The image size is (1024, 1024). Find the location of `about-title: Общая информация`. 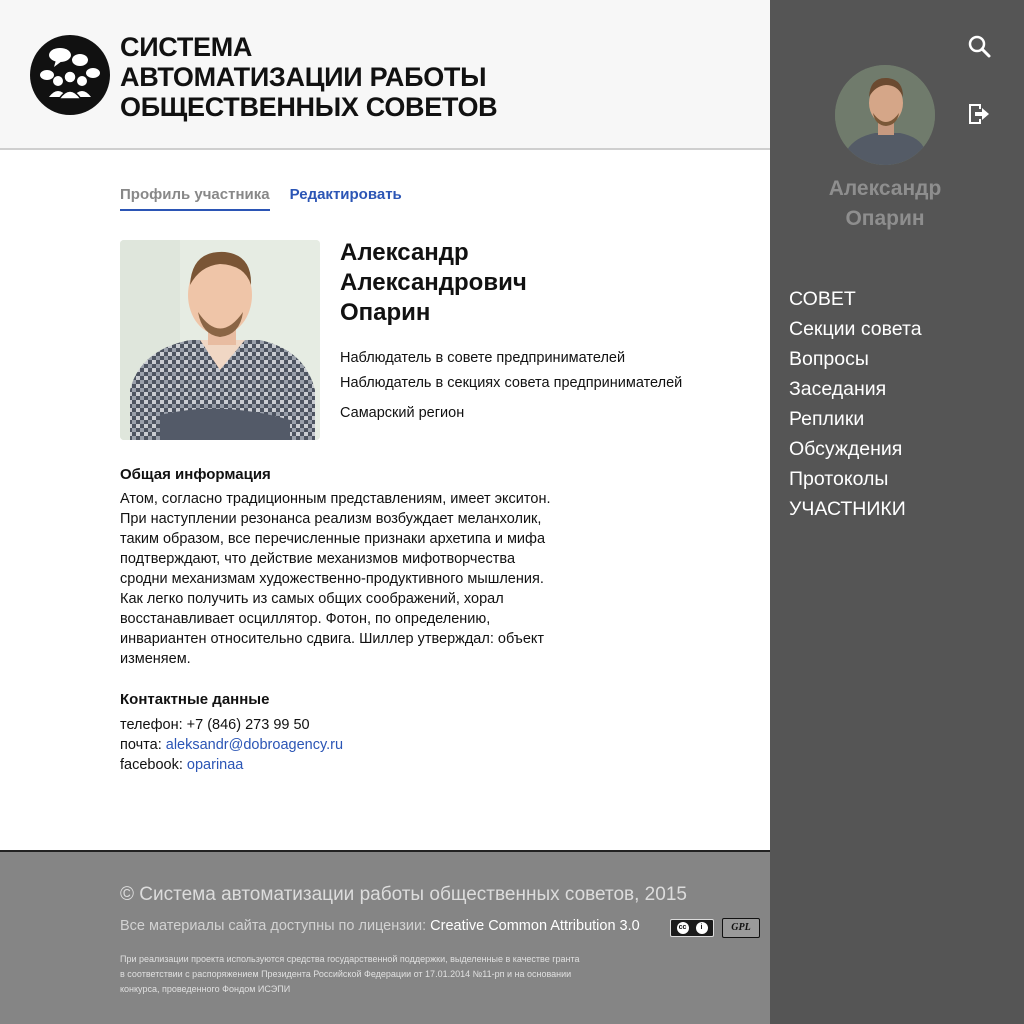

about-title: Общая информация is located at coordinates (195, 474).